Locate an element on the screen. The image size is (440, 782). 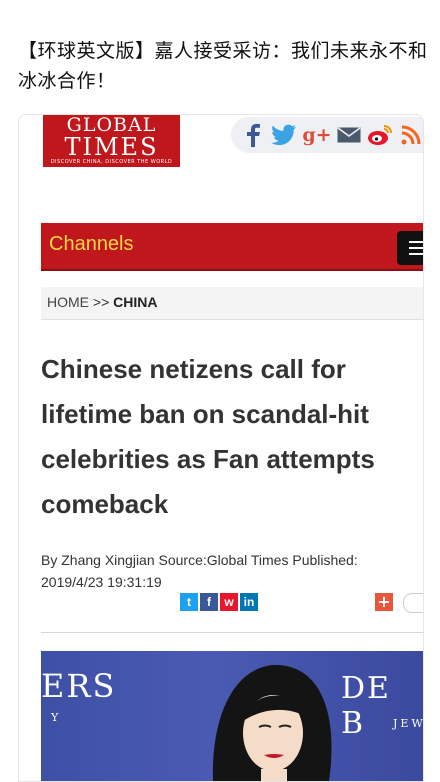
facebook-icon is located at coordinates (253, 135).